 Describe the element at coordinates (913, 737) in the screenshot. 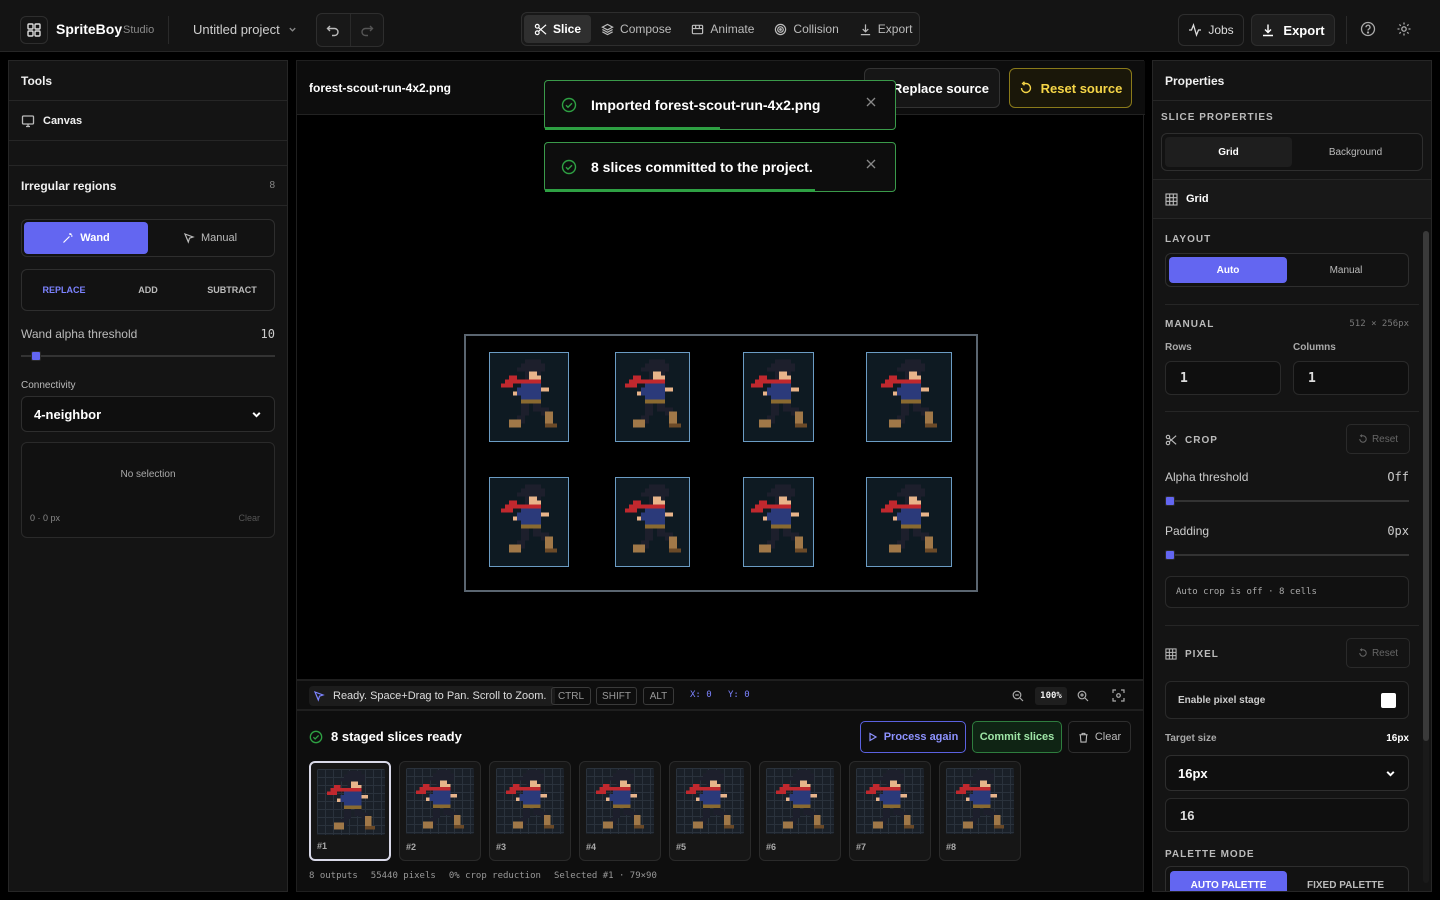

I see `process-again-button: Process again` at that location.